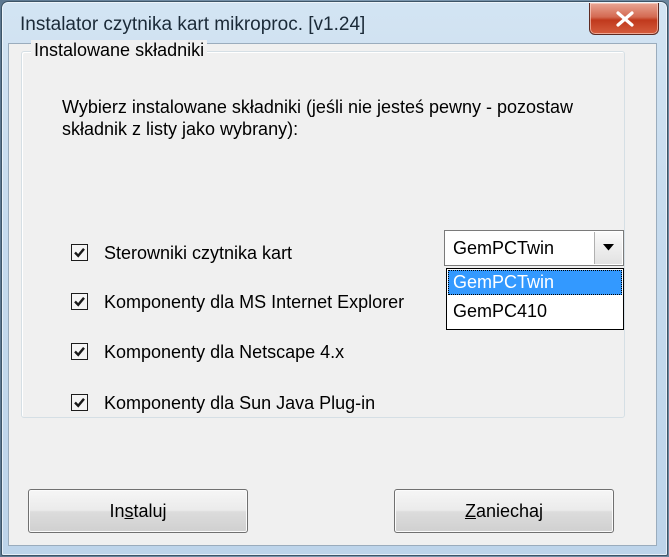 The image size is (669, 557). I want to click on checkbox-ie, so click(79, 301).